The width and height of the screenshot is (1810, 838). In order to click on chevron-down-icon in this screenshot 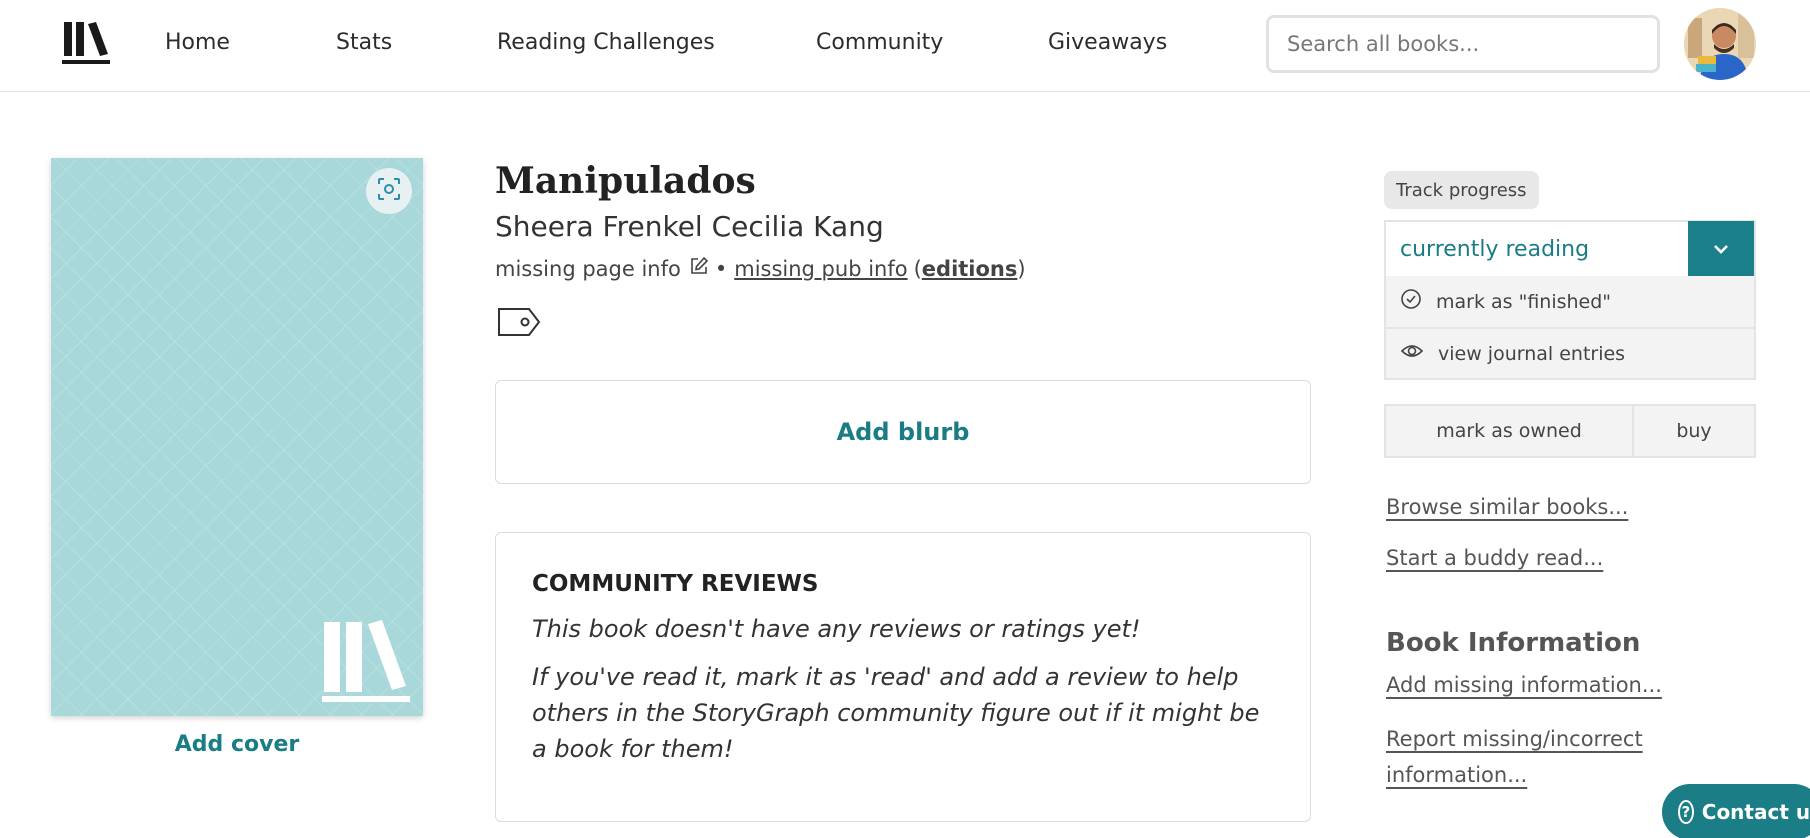, I will do `click(1721, 249)`.